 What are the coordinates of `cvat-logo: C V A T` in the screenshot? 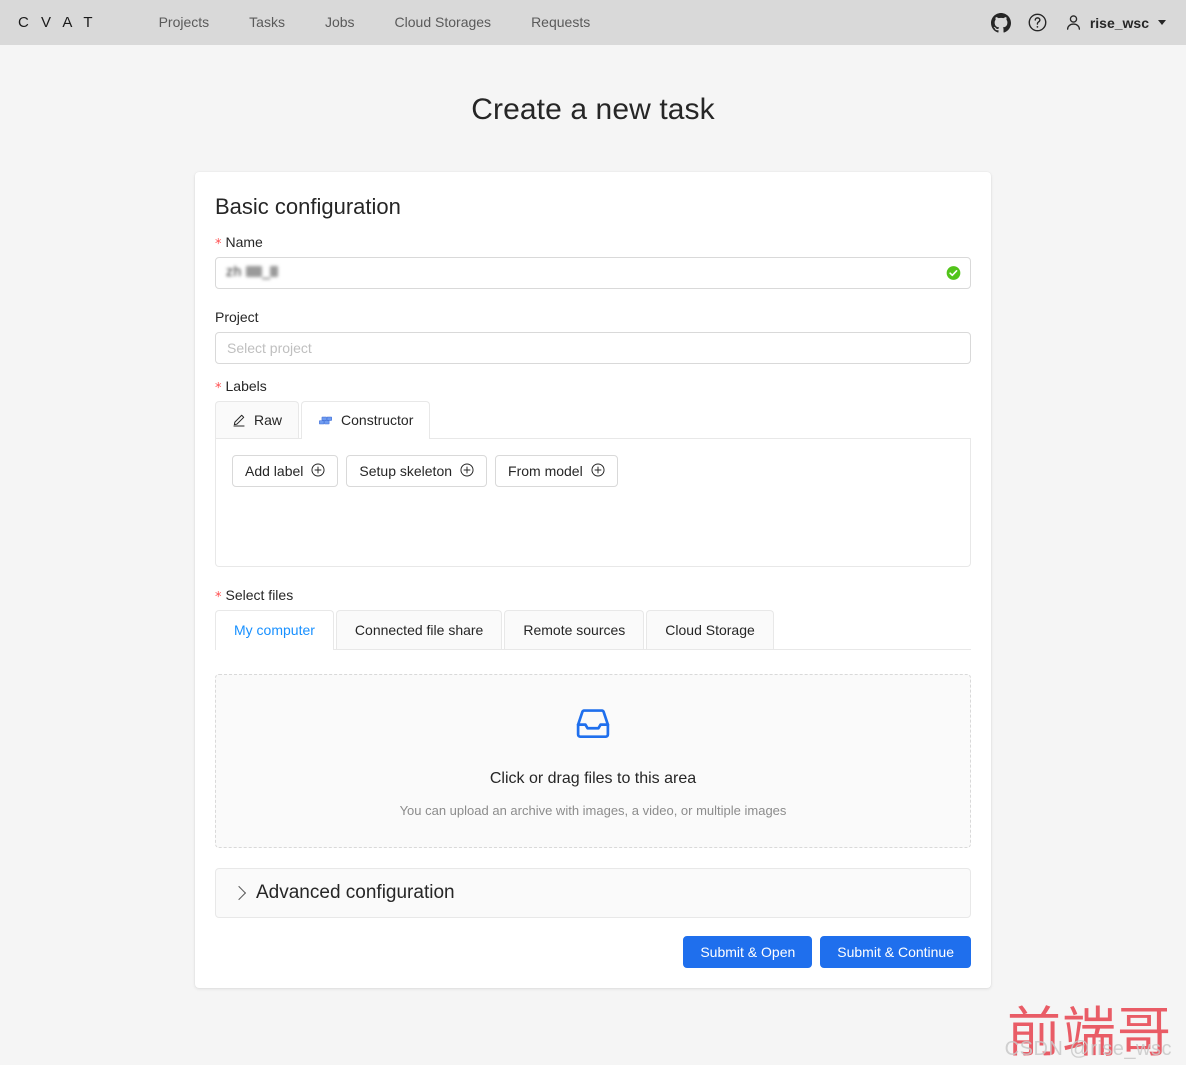 It's located at (56, 22).